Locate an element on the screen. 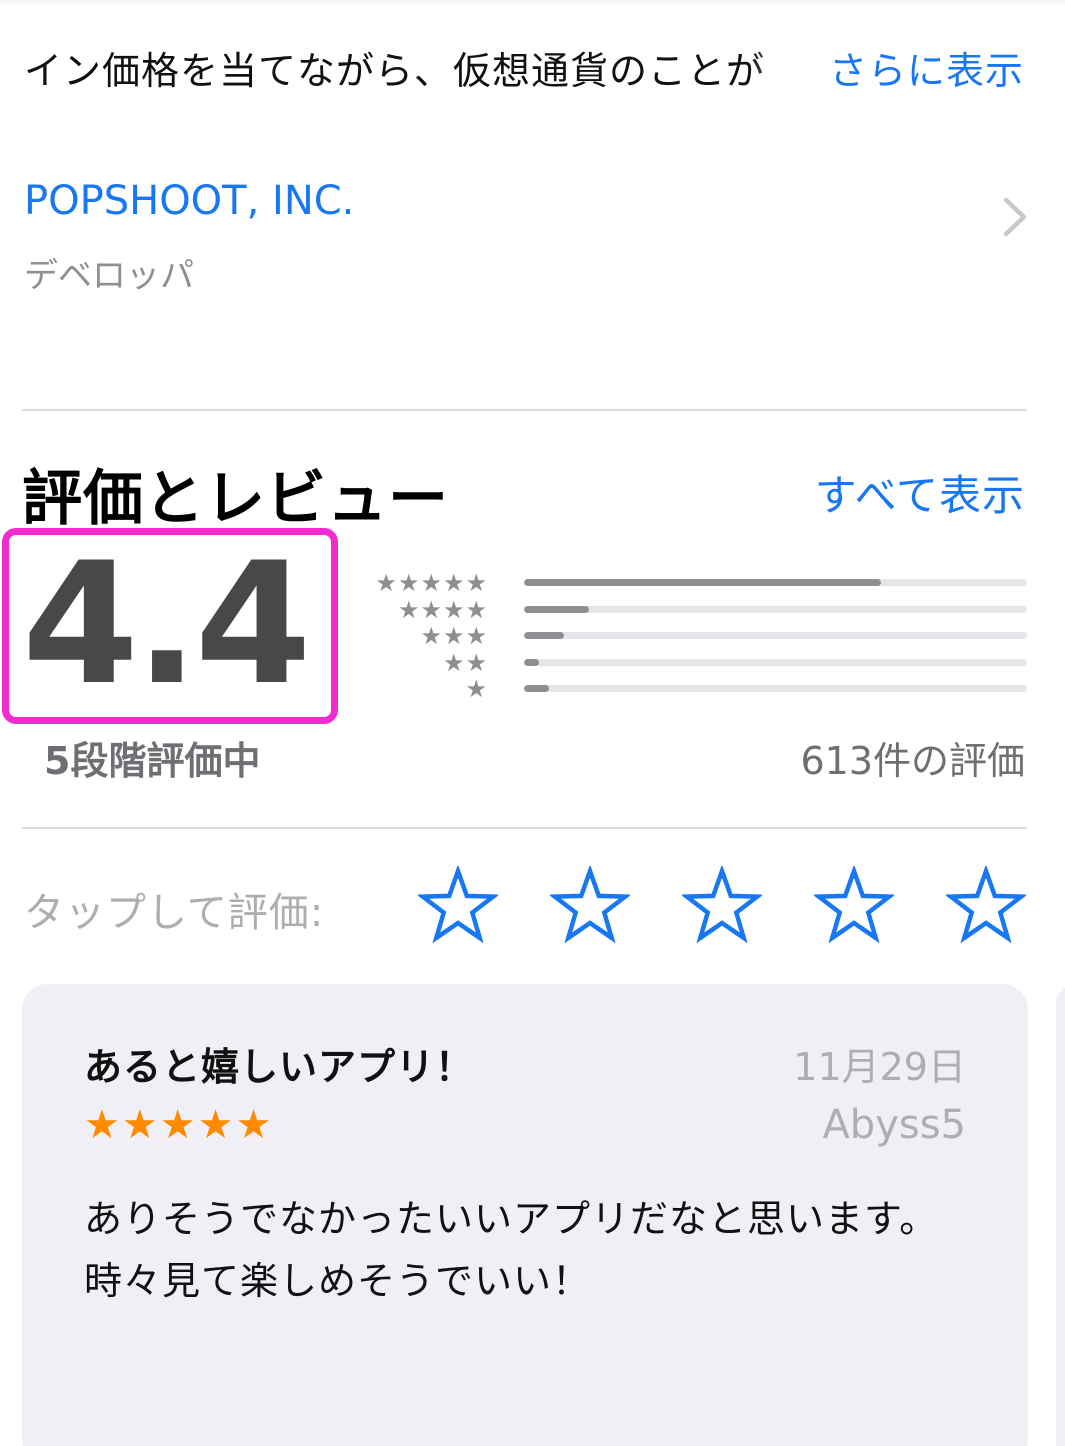 This screenshot has width=1065, height=1446. histogram-stars: ★★ is located at coordinates (465, 662).